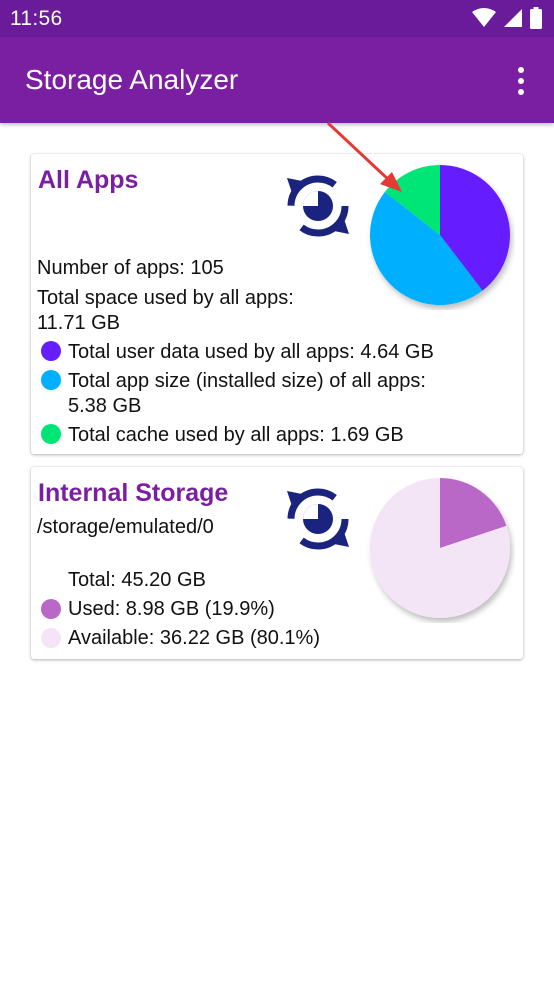 The width and height of the screenshot is (554, 984). I want to click on status-time: 11:56, so click(36, 18).